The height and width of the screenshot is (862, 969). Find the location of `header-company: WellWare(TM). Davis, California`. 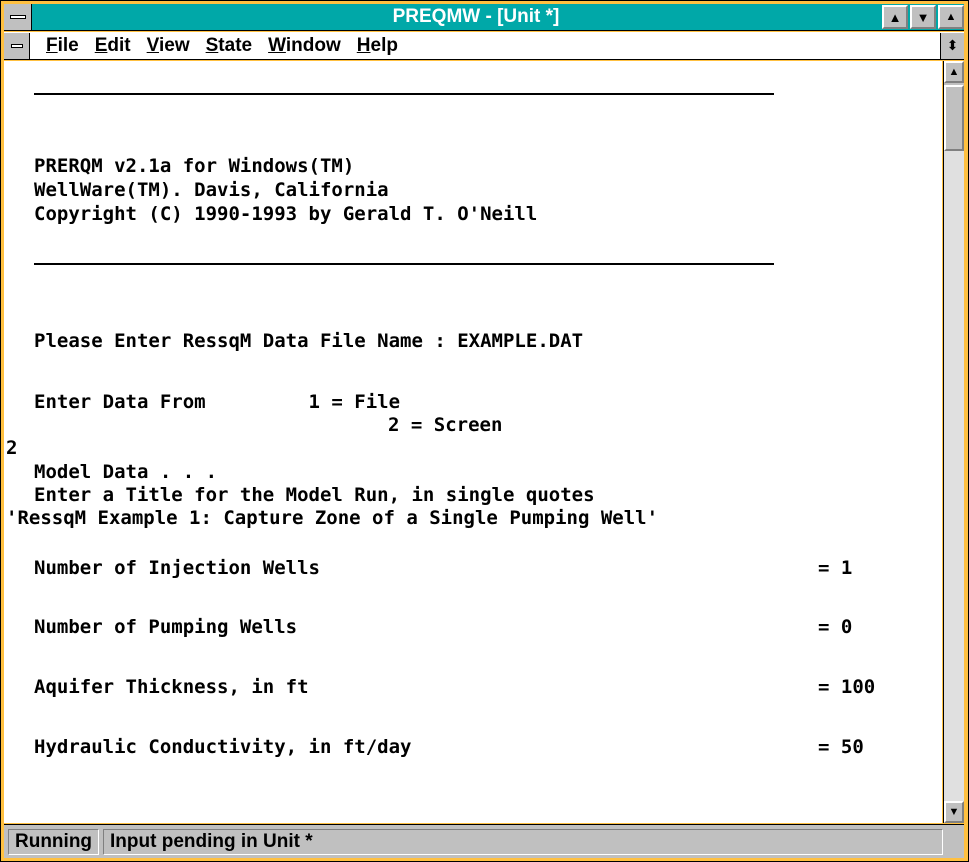

header-company: WellWare(TM). Davis, California is located at coordinates (211, 190).